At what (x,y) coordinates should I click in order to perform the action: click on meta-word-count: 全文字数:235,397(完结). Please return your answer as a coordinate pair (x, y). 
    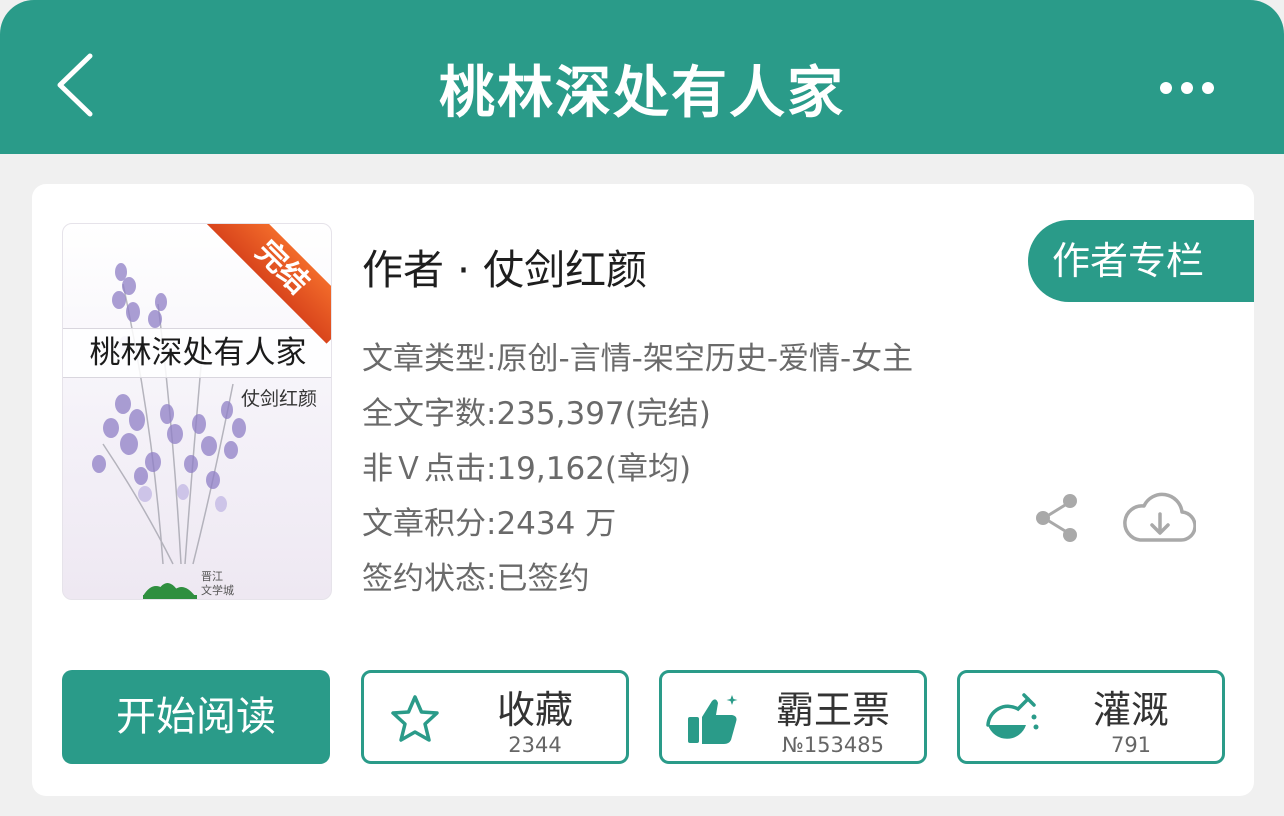
    Looking at the image, I should click on (536, 414).